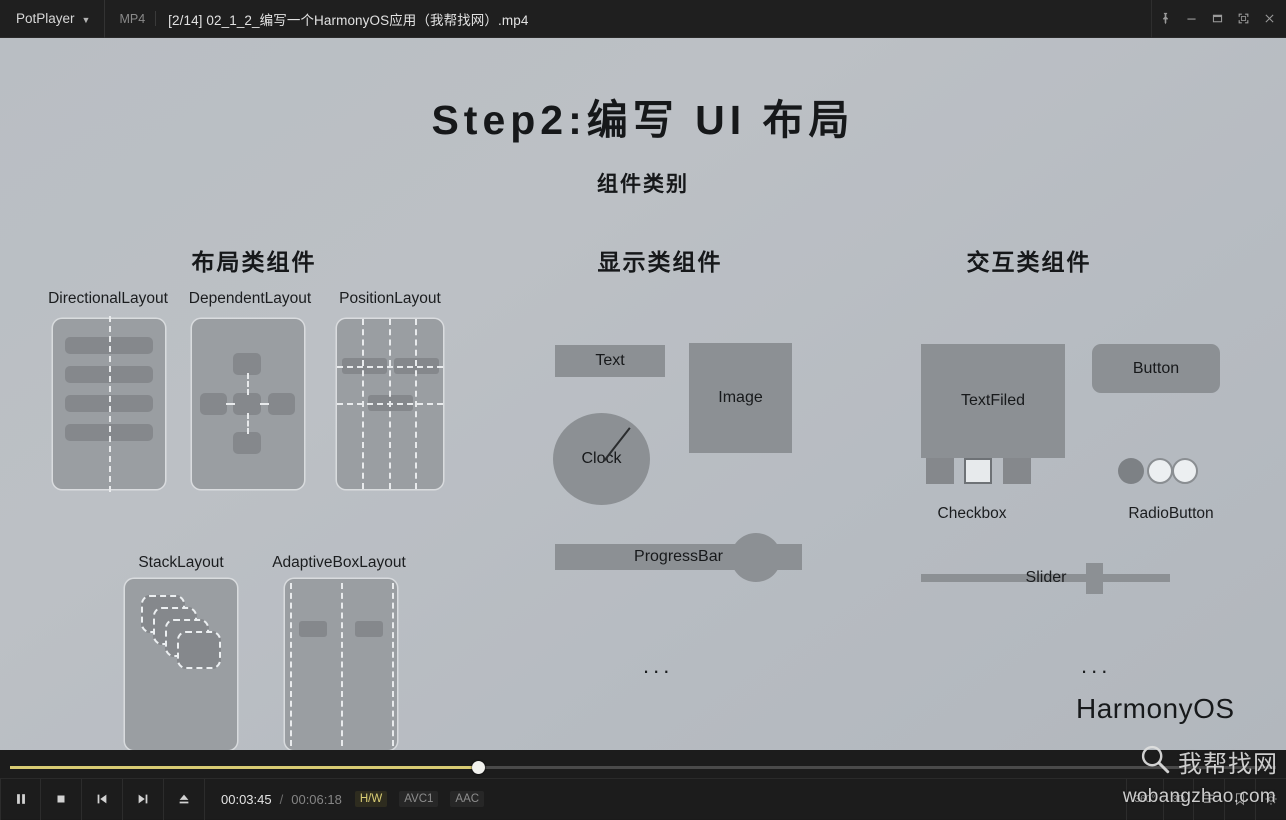 The height and width of the screenshot is (820, 1286). What do you see at coordinates (643, 799) in the screenshot?
I see `transport-controls: 00:03:45 / 00:06:18 H/W AVC1 AAC 360° 3D` at bounding box center [643, 799].